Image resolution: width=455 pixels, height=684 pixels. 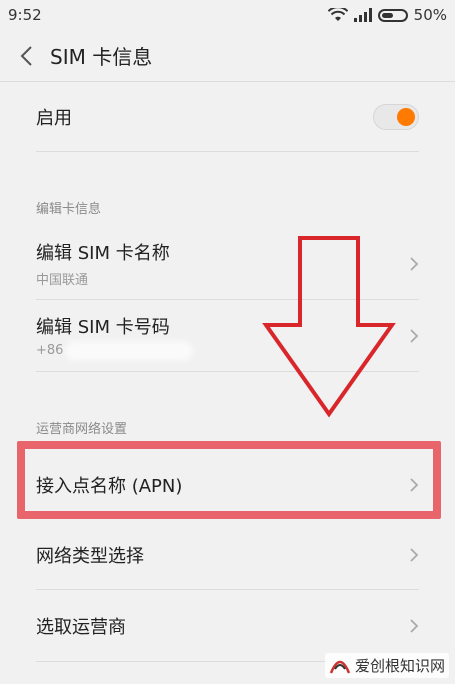 What do you see at coordinates (430, 15) in the screenshot?
I see `battery-percent: 50%` at bounding box center [430, 15].